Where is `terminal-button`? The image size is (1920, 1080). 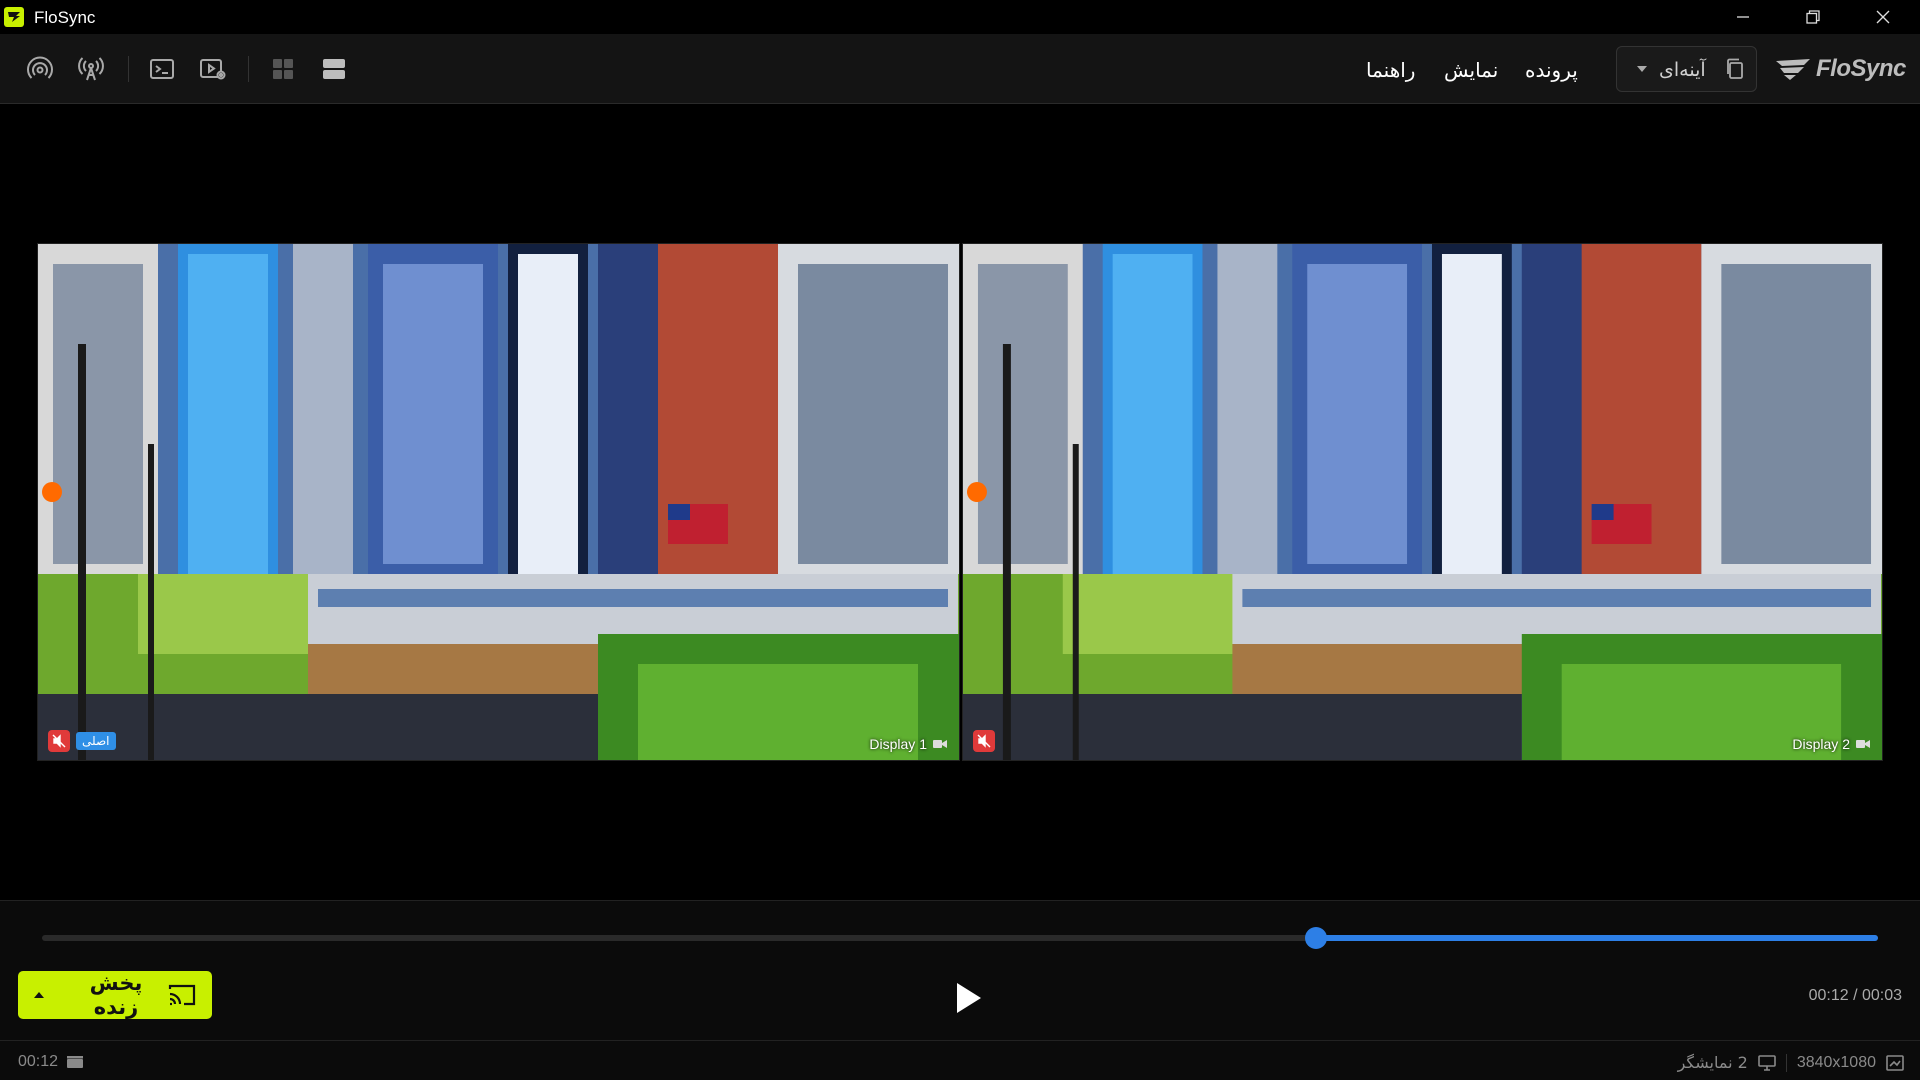 terminal-button is located at coordinates (162, 69).